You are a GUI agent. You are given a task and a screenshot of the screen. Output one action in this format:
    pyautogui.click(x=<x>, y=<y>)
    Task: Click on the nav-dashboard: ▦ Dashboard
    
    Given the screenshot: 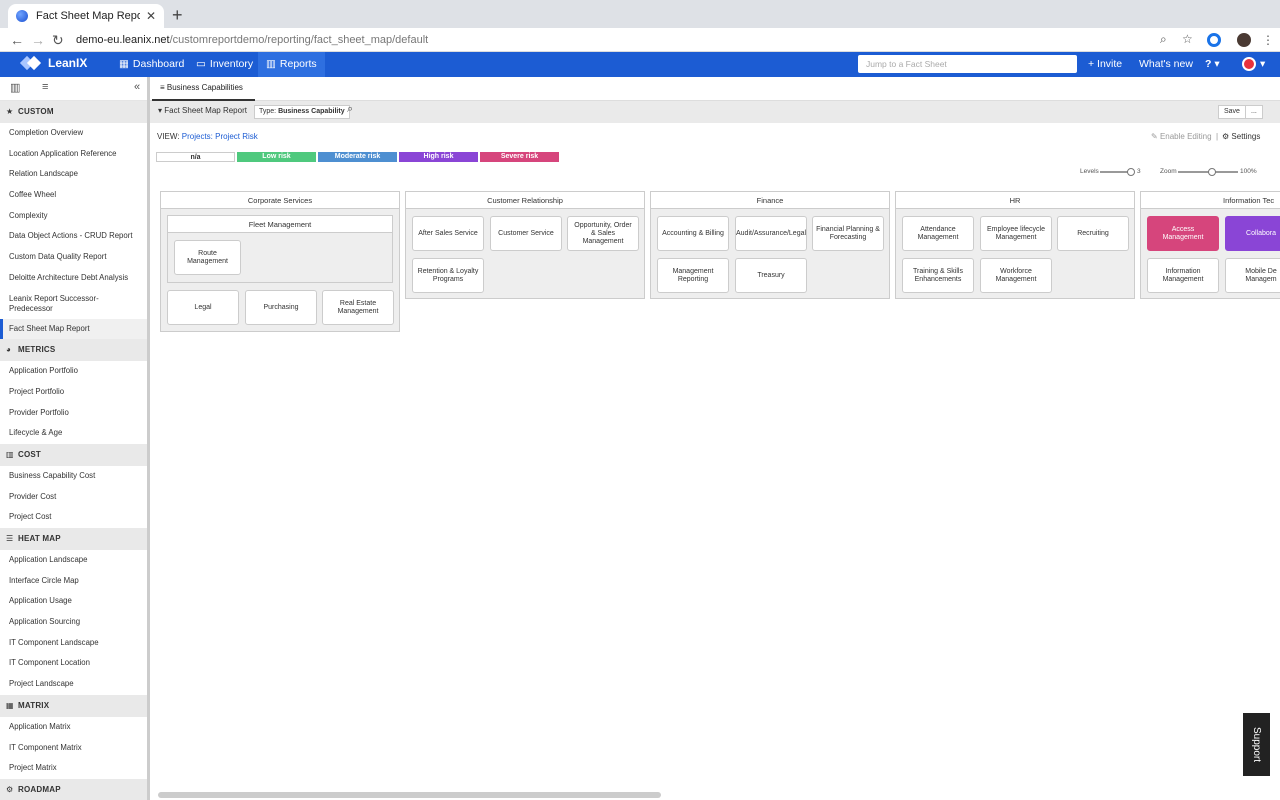 What is the action you would take?
    pyautogui.click(x=151, y=64)
    